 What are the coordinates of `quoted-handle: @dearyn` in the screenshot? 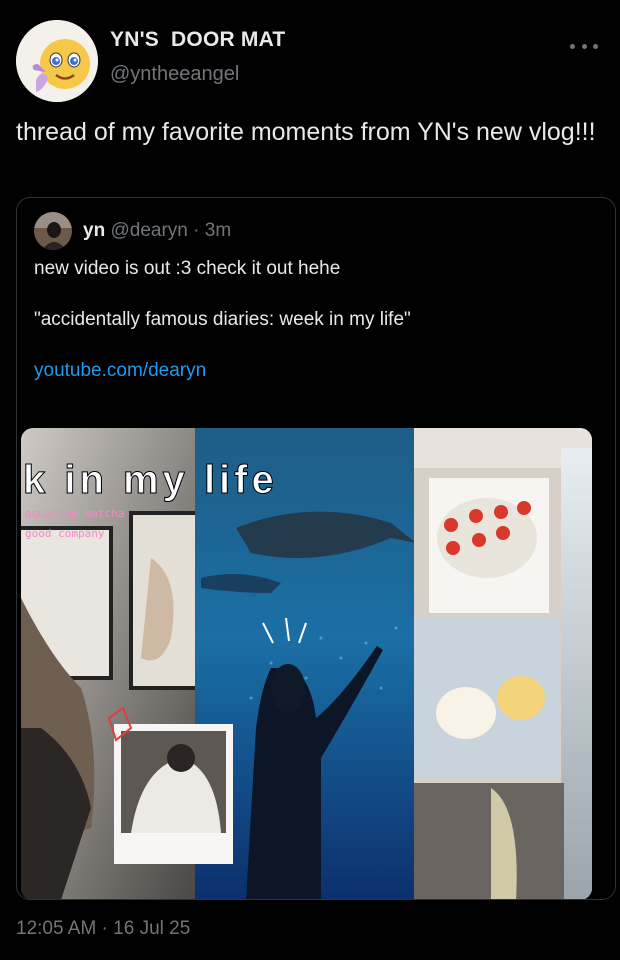 It's located at (148, 230).